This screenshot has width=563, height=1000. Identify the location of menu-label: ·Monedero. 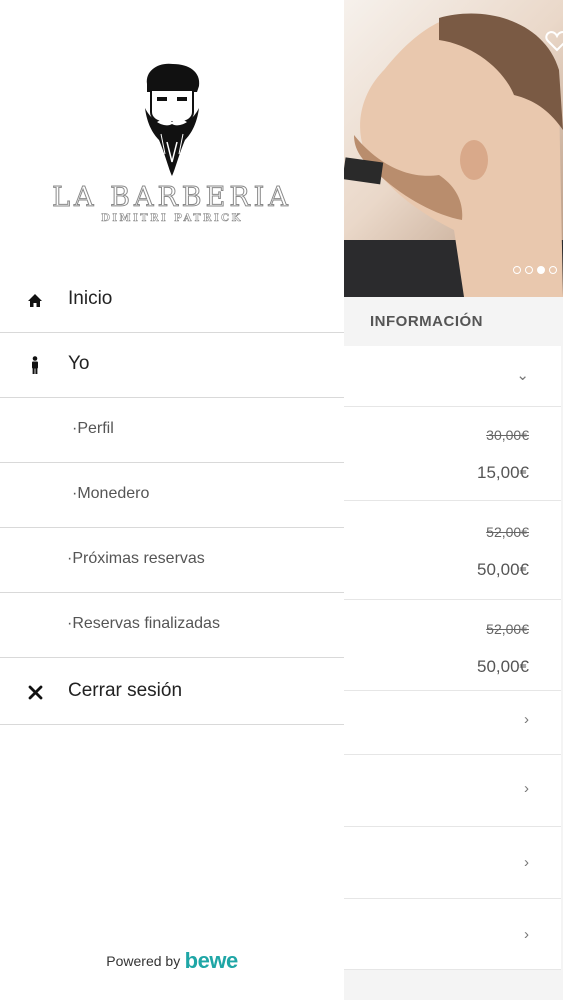
(111, 493).